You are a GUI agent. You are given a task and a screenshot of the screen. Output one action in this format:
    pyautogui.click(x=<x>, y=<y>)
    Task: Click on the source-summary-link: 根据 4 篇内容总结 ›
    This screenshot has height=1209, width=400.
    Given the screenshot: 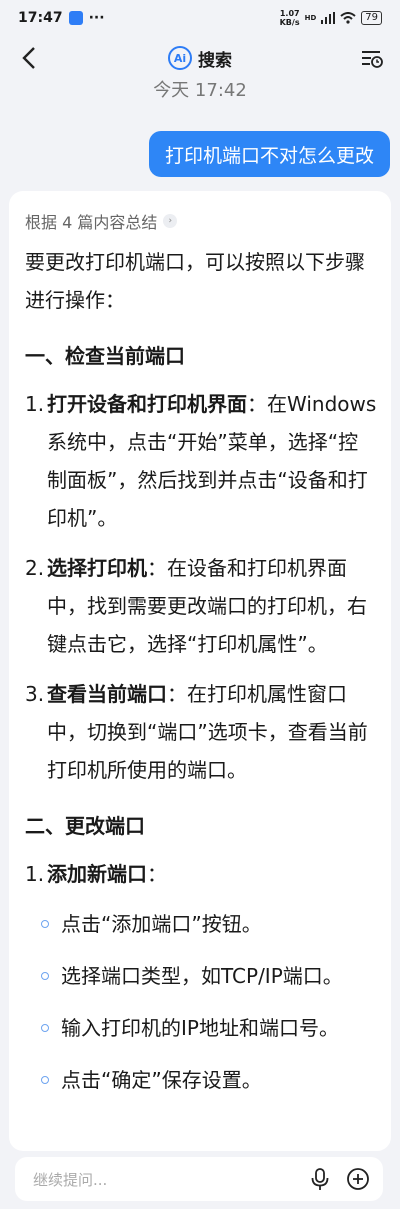 What is the action you would take?
    pyautogui.click(x=101, y=221)
    